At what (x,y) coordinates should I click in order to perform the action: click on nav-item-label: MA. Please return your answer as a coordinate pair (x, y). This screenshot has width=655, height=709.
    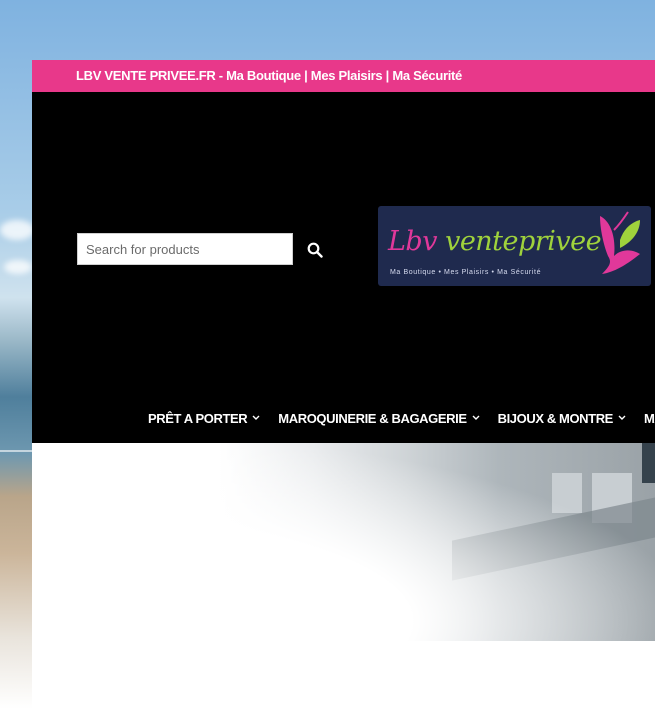
    Looking at the image, I should click on (649, 418).